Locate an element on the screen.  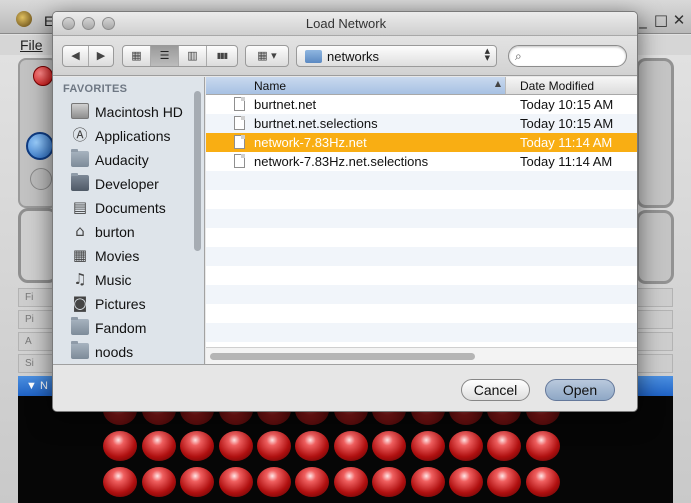
file-name: burtnet.net.selections is located at coordinates (316, 123).